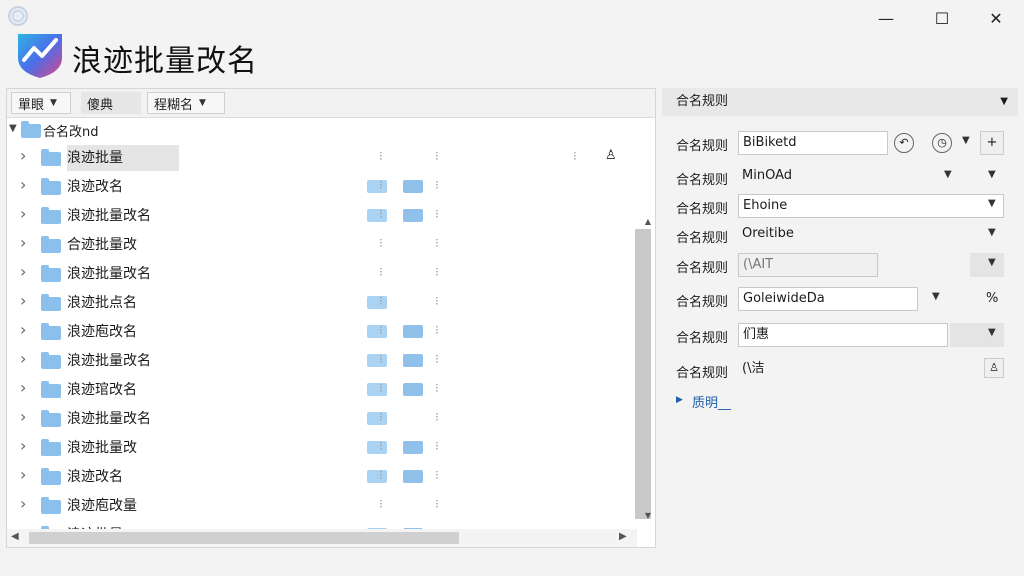  I want to click on tree-item: › 浪迹批量改 ⁝ ⁝, so click(321, 448).